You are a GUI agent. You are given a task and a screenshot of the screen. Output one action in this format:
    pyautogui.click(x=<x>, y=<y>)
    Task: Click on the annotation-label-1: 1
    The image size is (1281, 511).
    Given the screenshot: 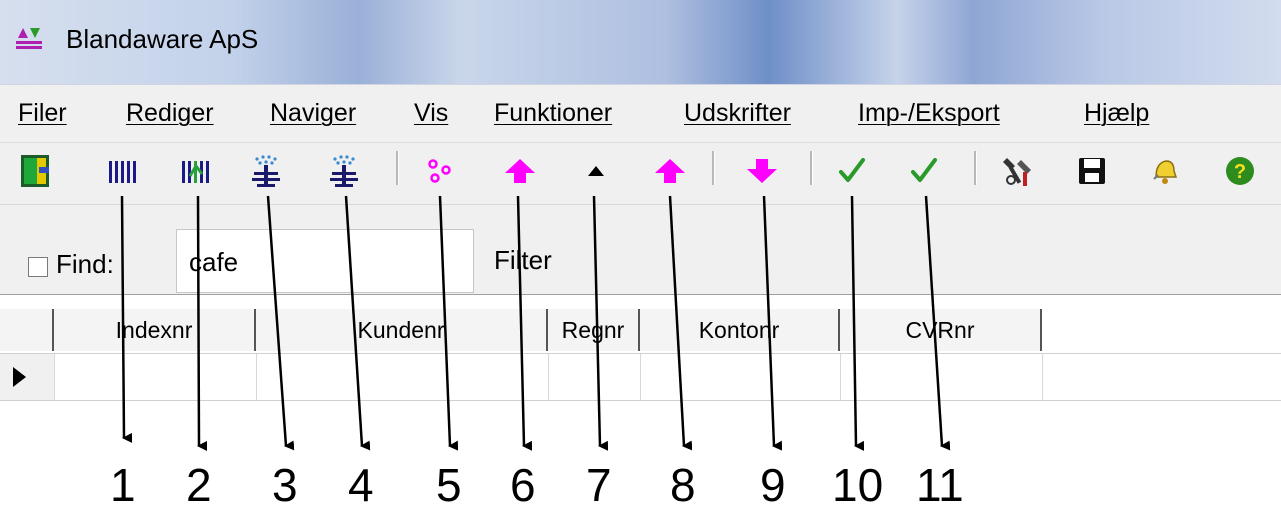 What is the action you would take?
    pyautogui.click(x=123, y=485)
    